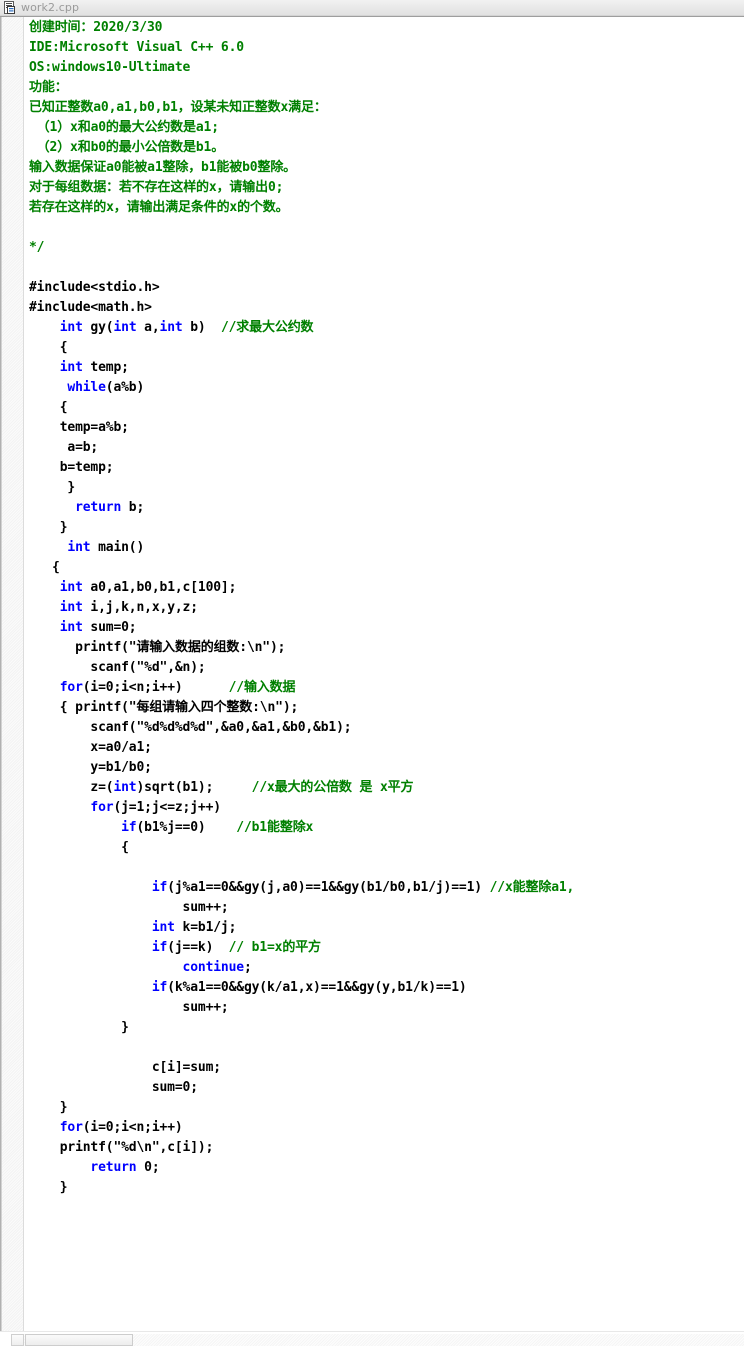 This screenshot has width=744, height=1346. I want to click on code-line: #include<math.h>, so click(386, 308).